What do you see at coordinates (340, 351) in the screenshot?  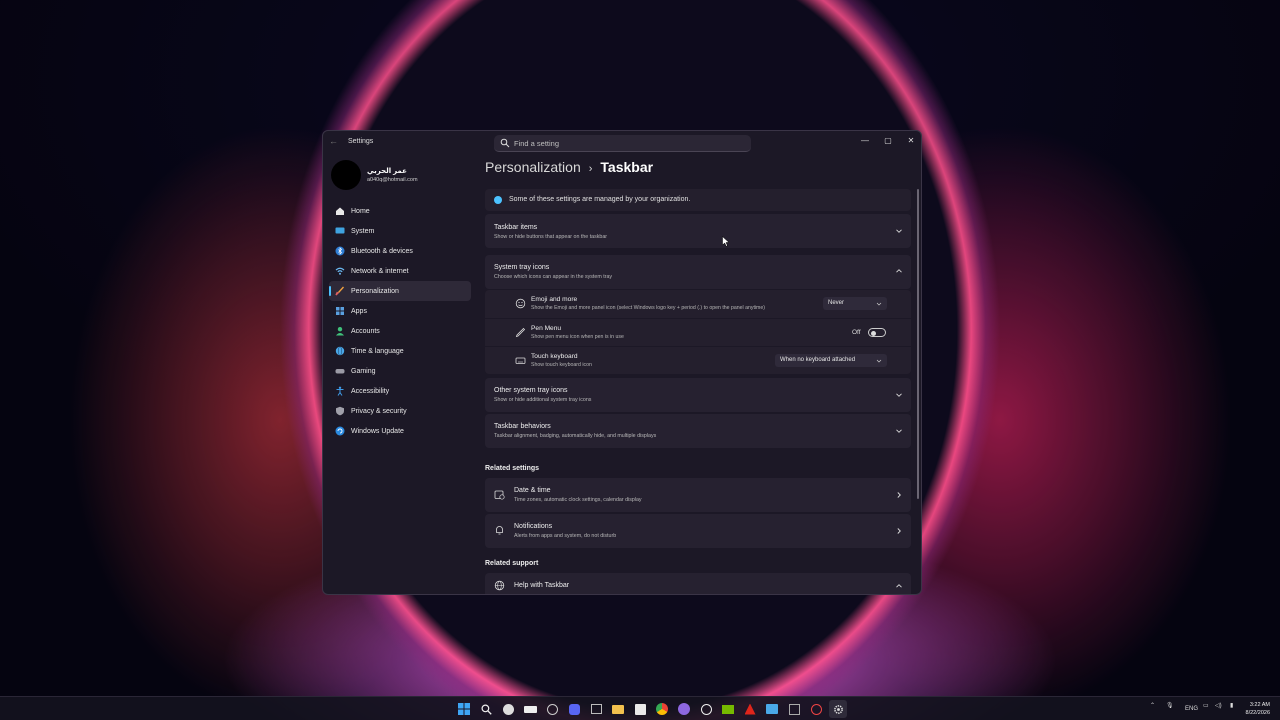 I see `globe-icon` at bounding box center [340, 351].